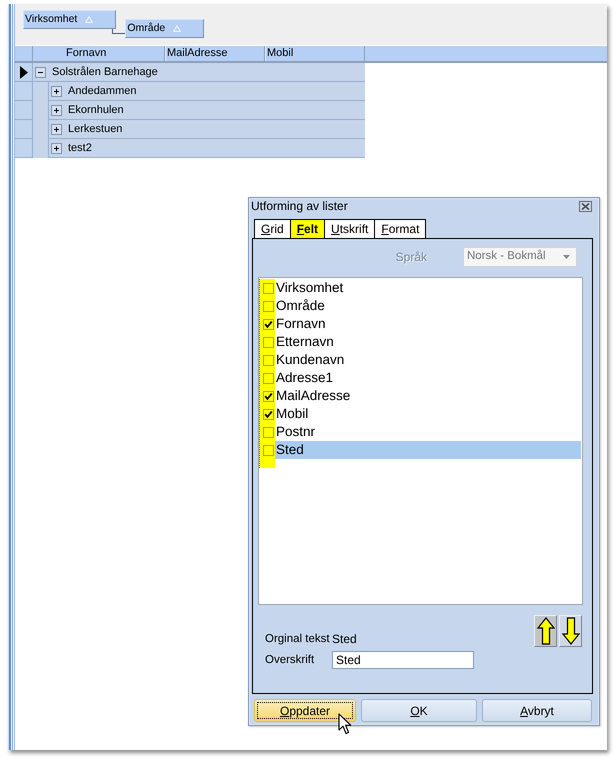 This screenshot has width=616, height=758. I want to click on original-text-value: Sted, so click(344, 639).